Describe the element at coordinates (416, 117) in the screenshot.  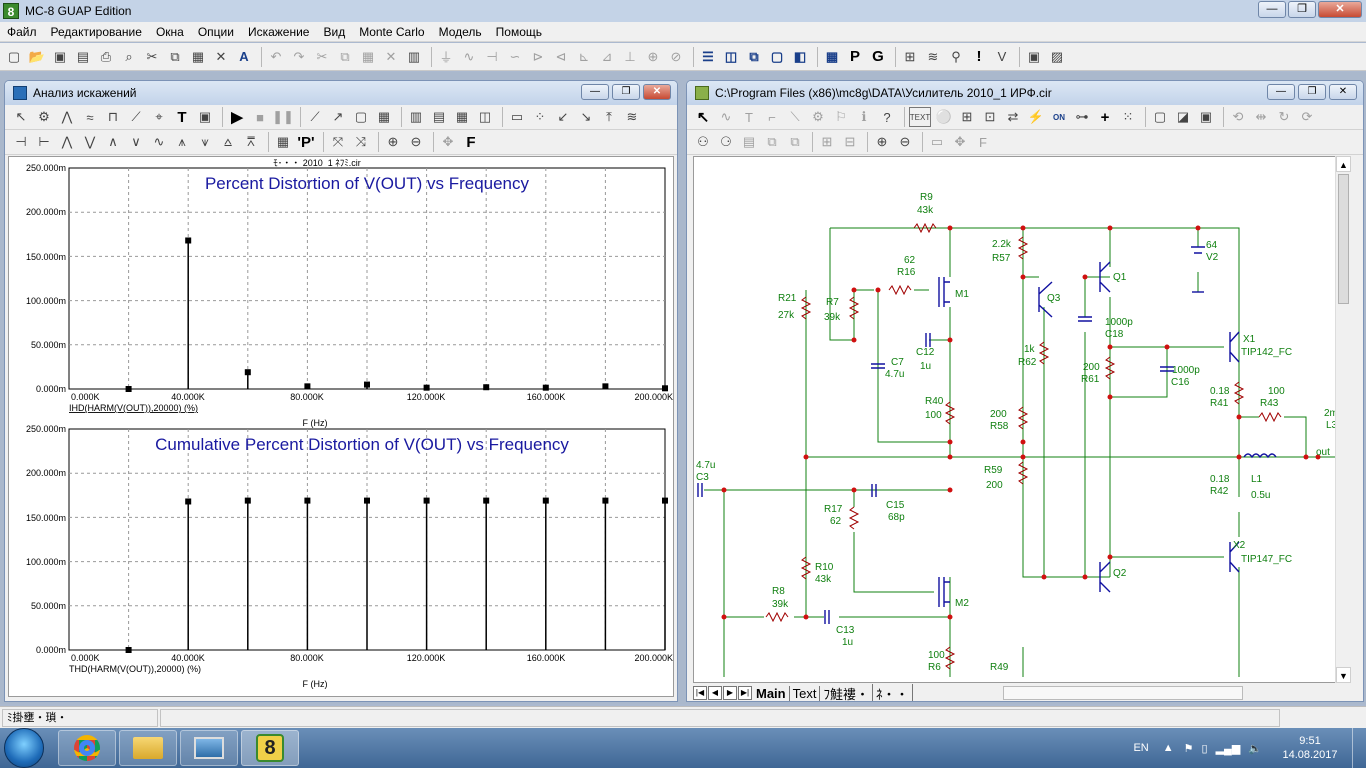
I see `vertical-grid-icon: ▥` at that location.